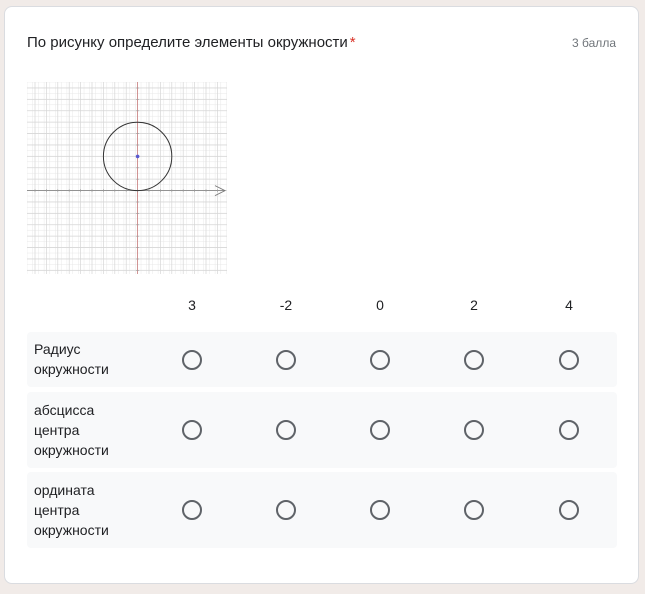 The image size is (645, 594). What do you see at coordinates (322, 307) in the screenshot?
I see `grid-column-headers: 3 -2 0 2 4` at bounding box center [322, 307].